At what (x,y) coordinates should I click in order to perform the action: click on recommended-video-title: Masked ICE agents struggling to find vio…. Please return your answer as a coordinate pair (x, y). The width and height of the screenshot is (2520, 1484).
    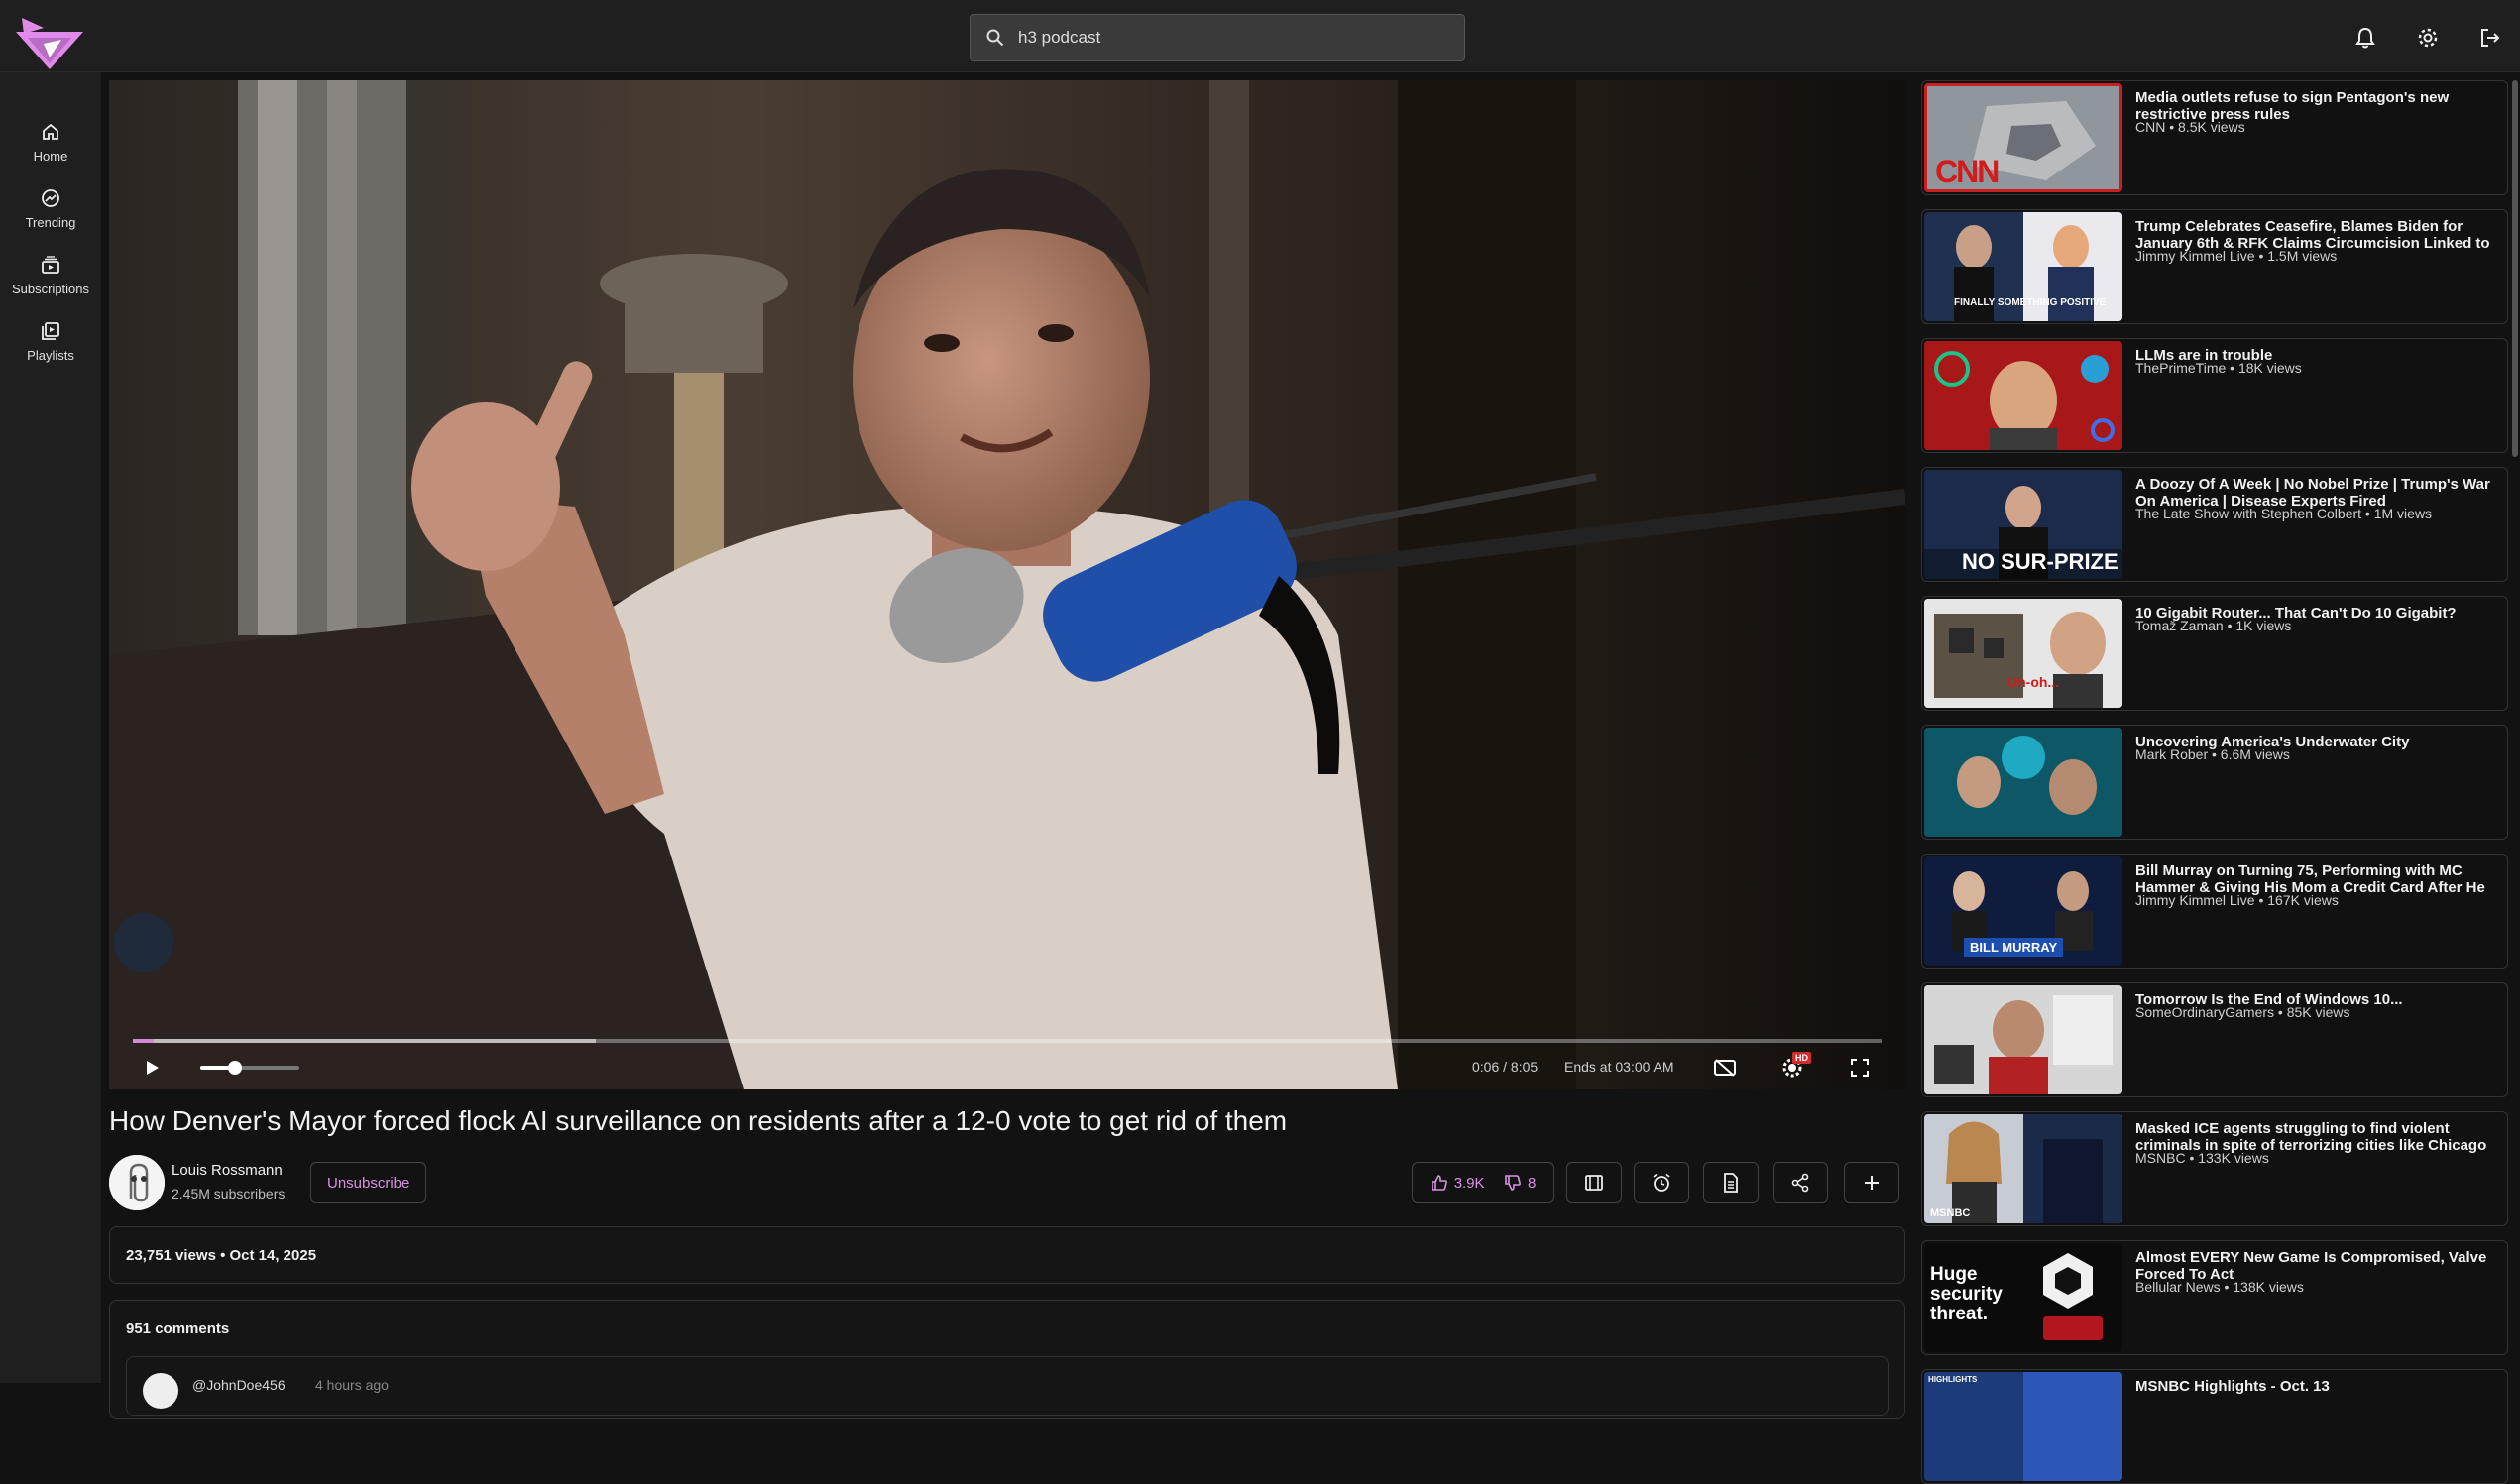
    Looking at the image, I should click on (2311, 1137).